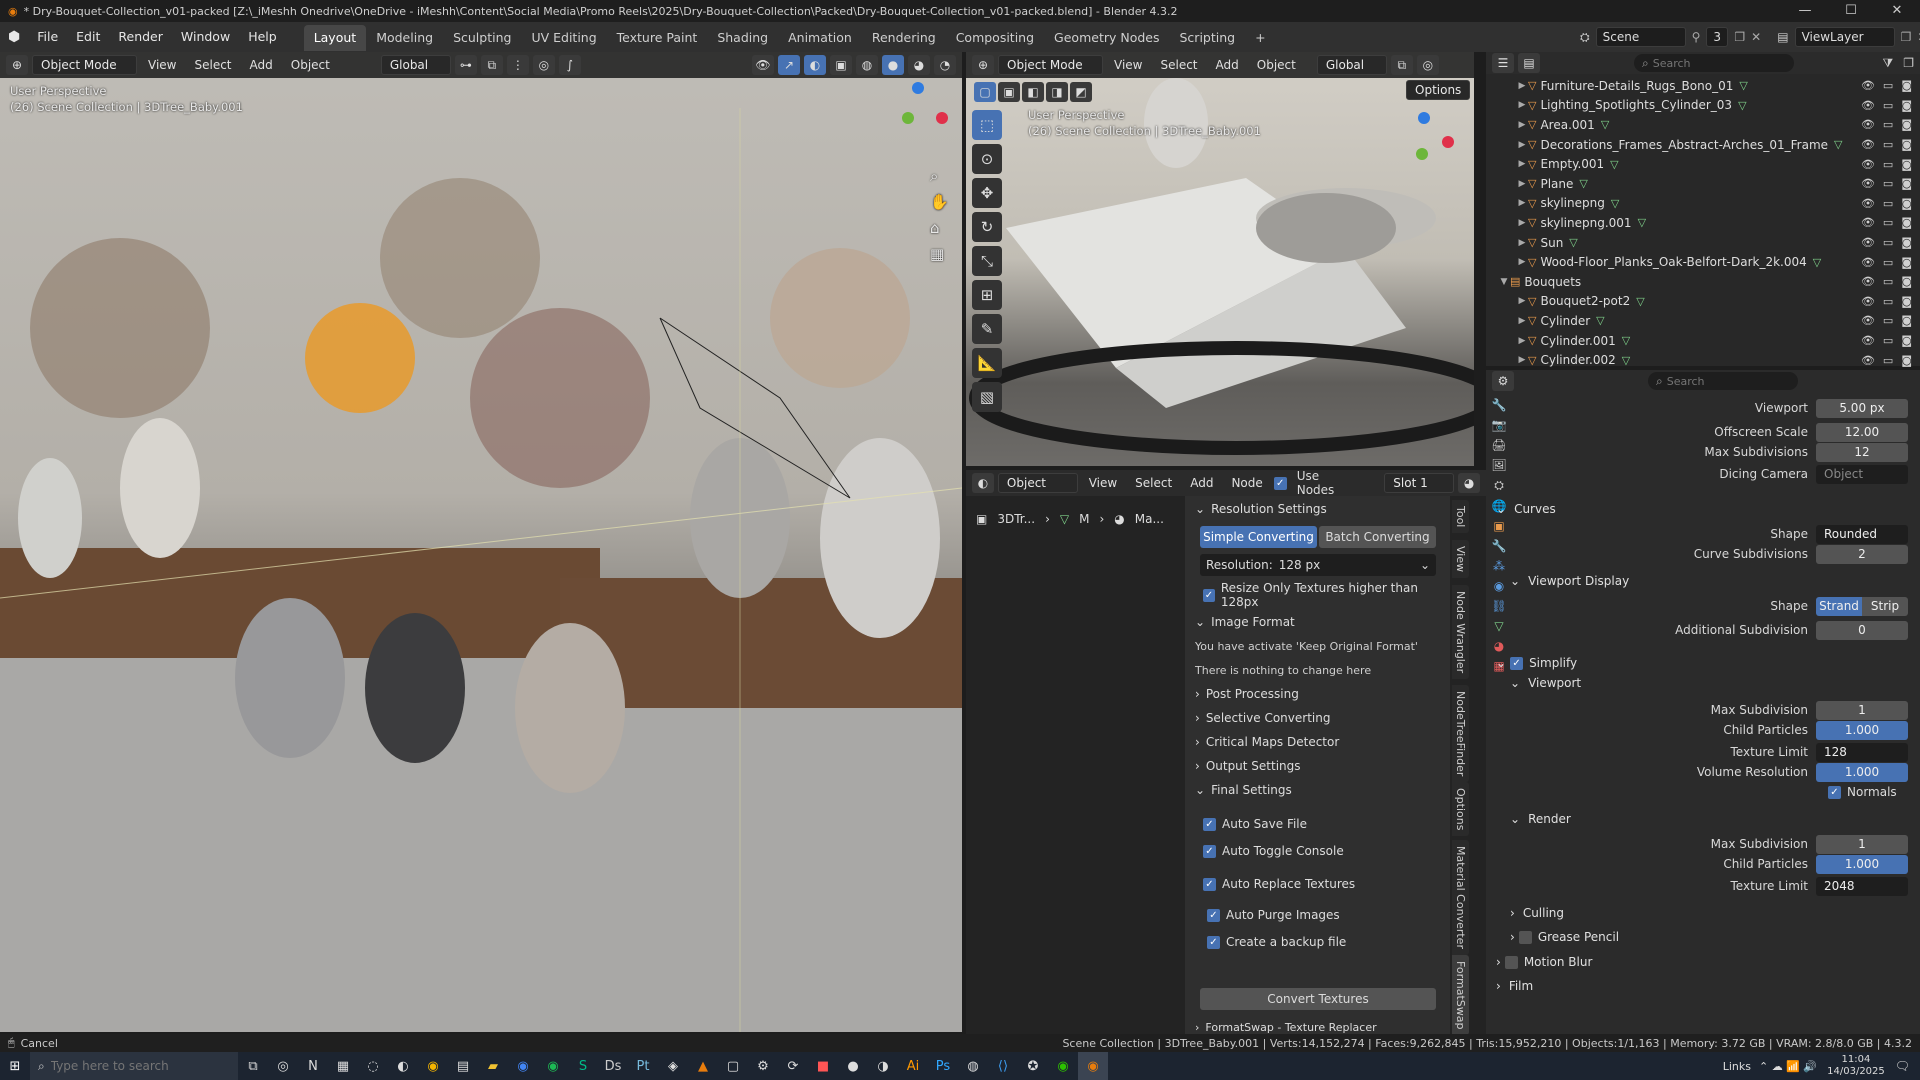 The width and height of the screenshot is (1920, 1080). What do you see at coordinates (88, 37) in the screenshot?
I see `menu-edit: Edit` at bounding box center [88, 37].